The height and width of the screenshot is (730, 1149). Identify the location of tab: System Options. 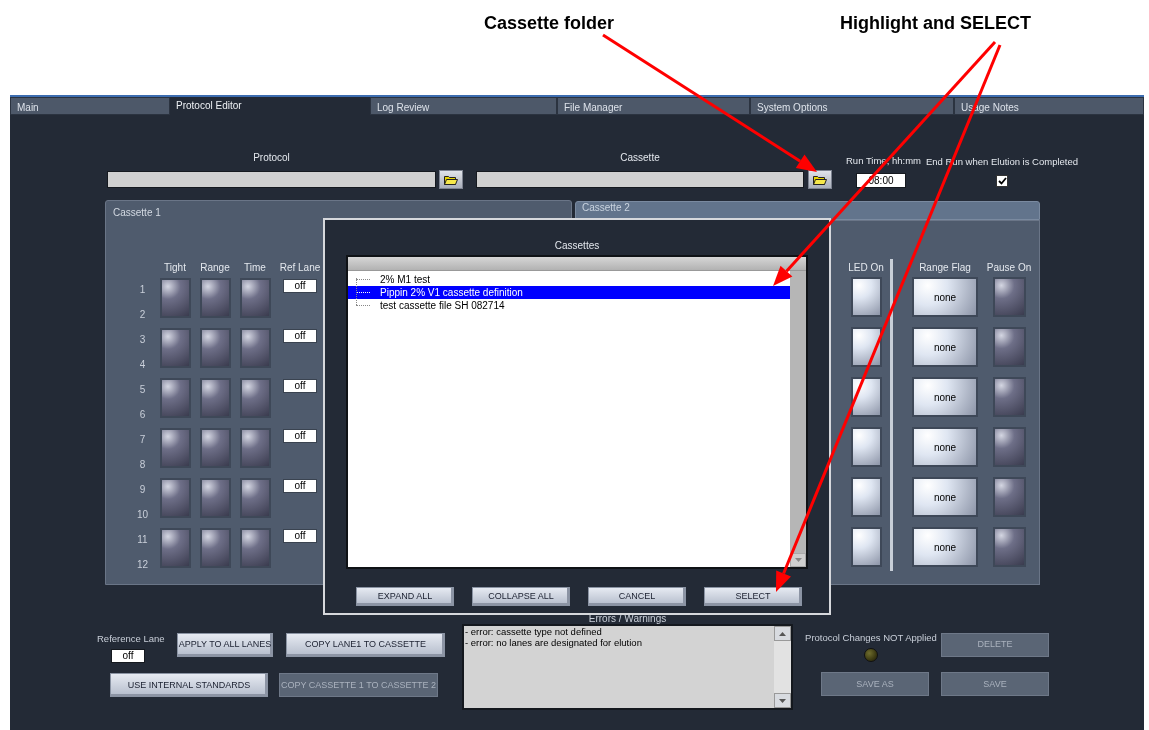
(852, 106).